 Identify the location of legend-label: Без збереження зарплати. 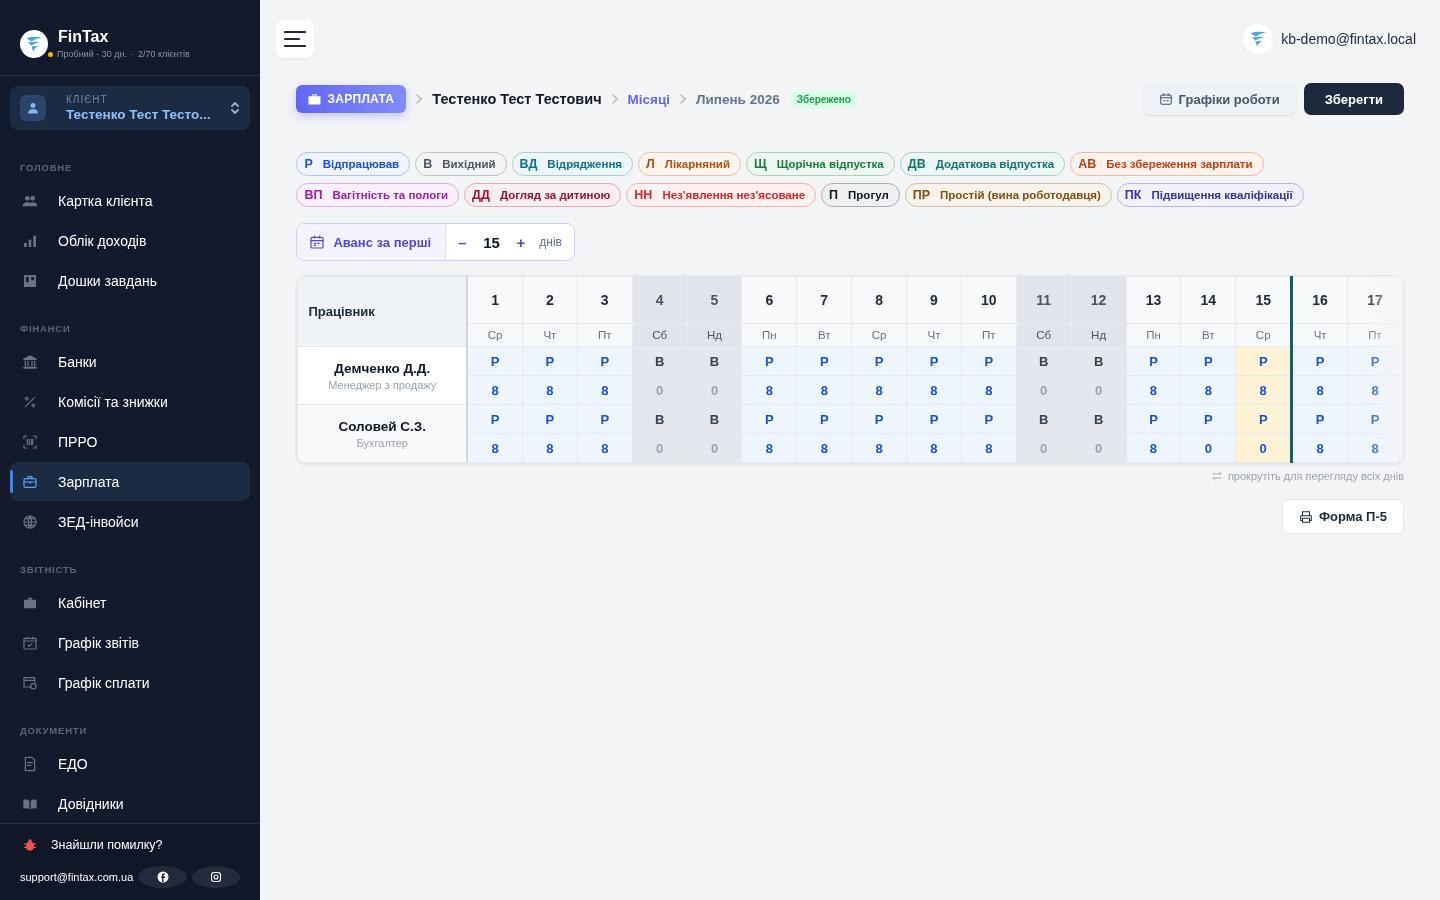
(1179, 164).